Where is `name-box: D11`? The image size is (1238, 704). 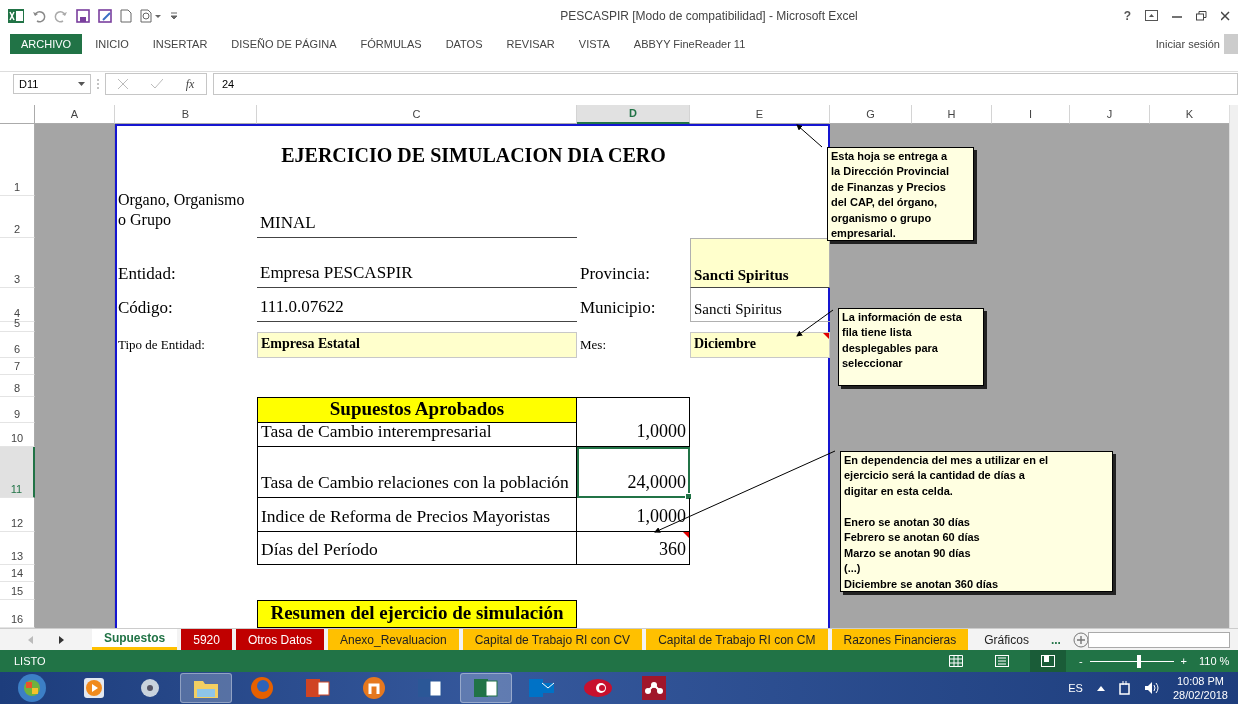
name-box: D11 is located at coordinates (52, 84).